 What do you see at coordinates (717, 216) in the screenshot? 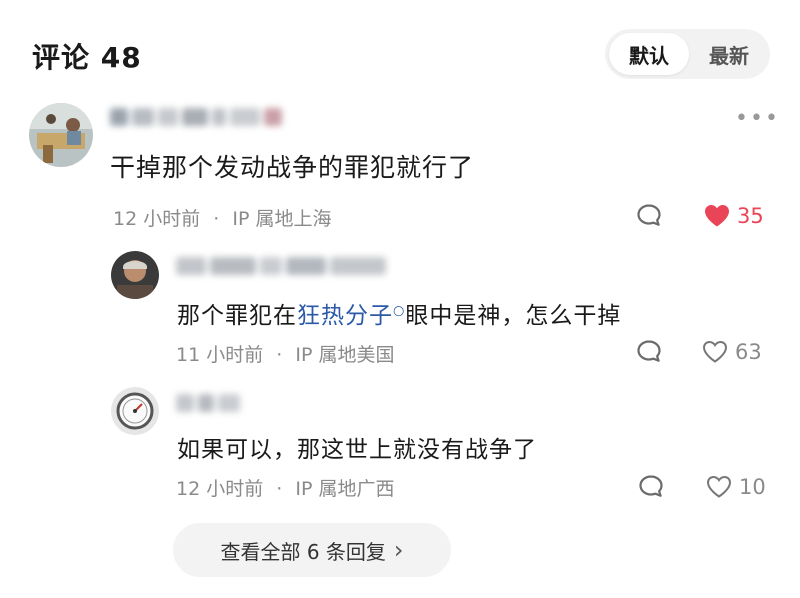
I see `heart-filled-icon` at bounding box center [717, 216].